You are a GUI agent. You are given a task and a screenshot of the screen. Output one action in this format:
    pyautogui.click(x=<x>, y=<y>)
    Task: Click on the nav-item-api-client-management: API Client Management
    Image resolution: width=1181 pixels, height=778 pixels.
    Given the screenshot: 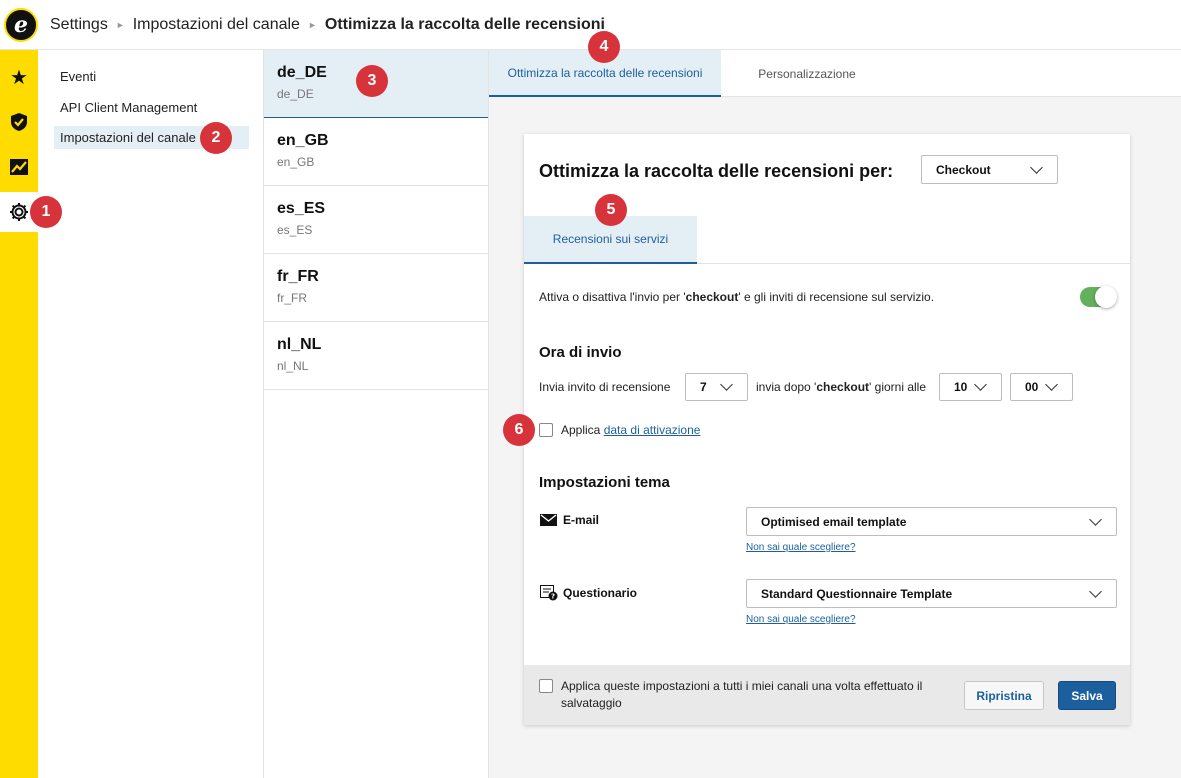 What is the action you would take?
    pyautogui.click(x=151, y=107)
    